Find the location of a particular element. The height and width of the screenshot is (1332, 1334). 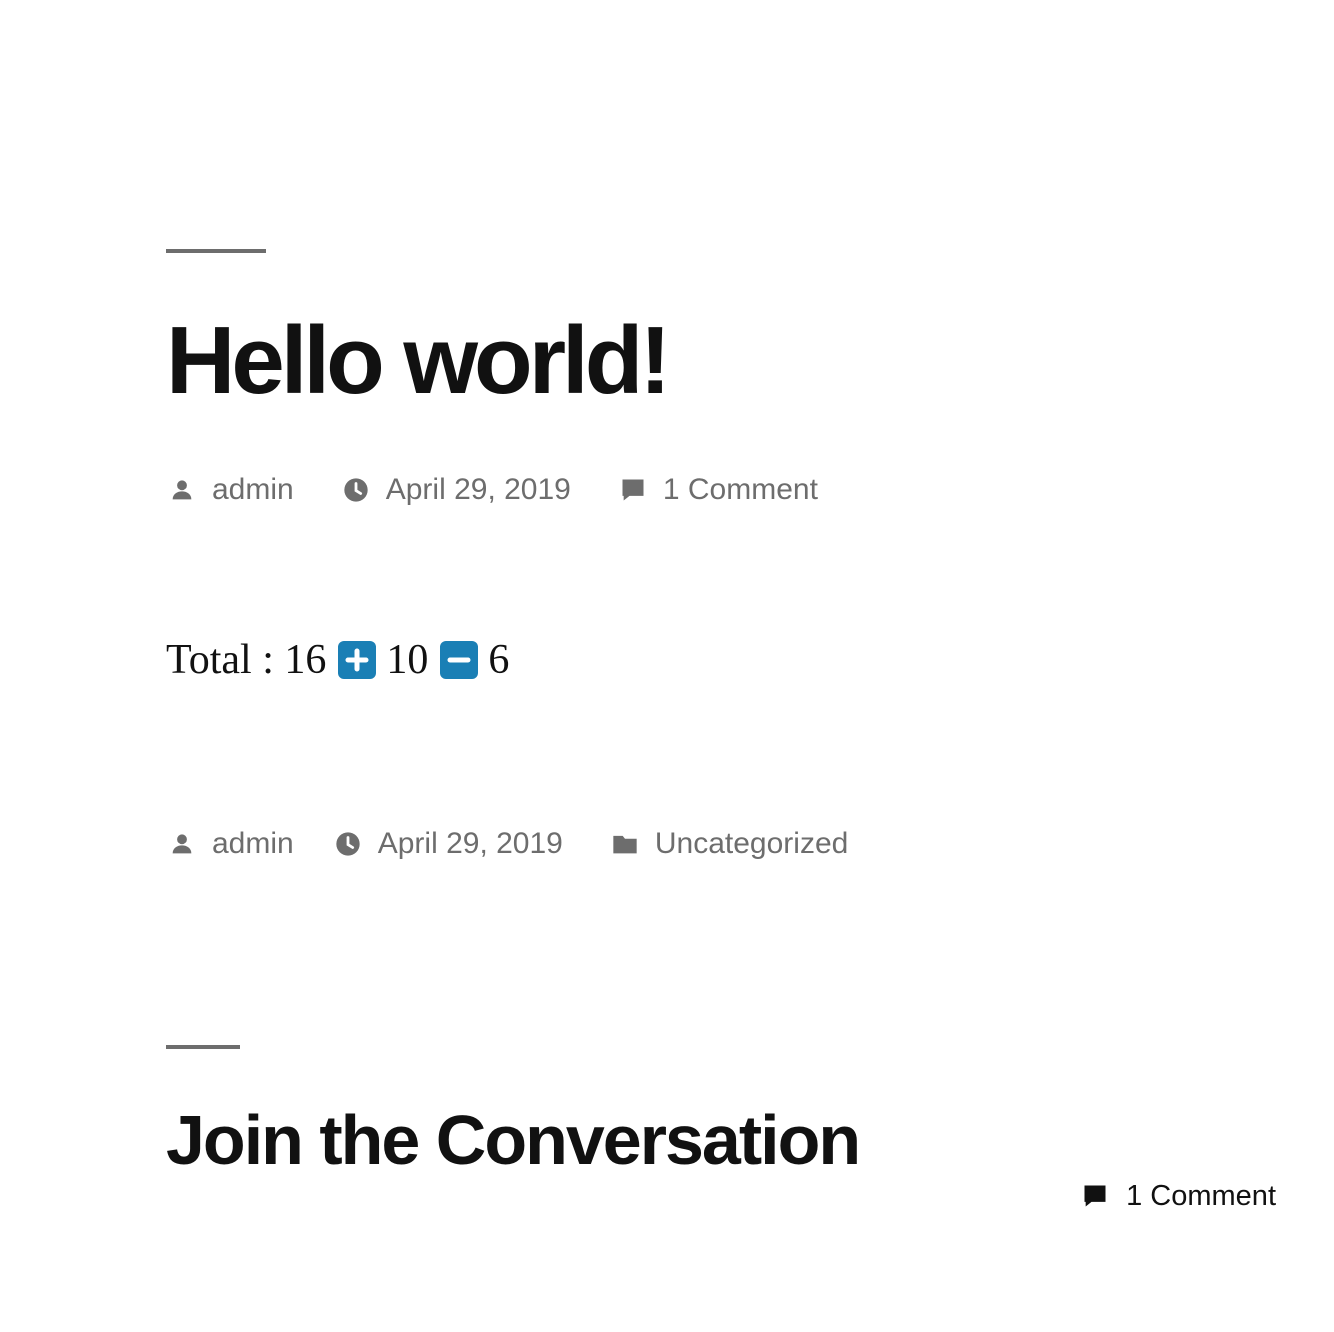

vote-total-label: Total : 16 is located at coordinates (246, 660).